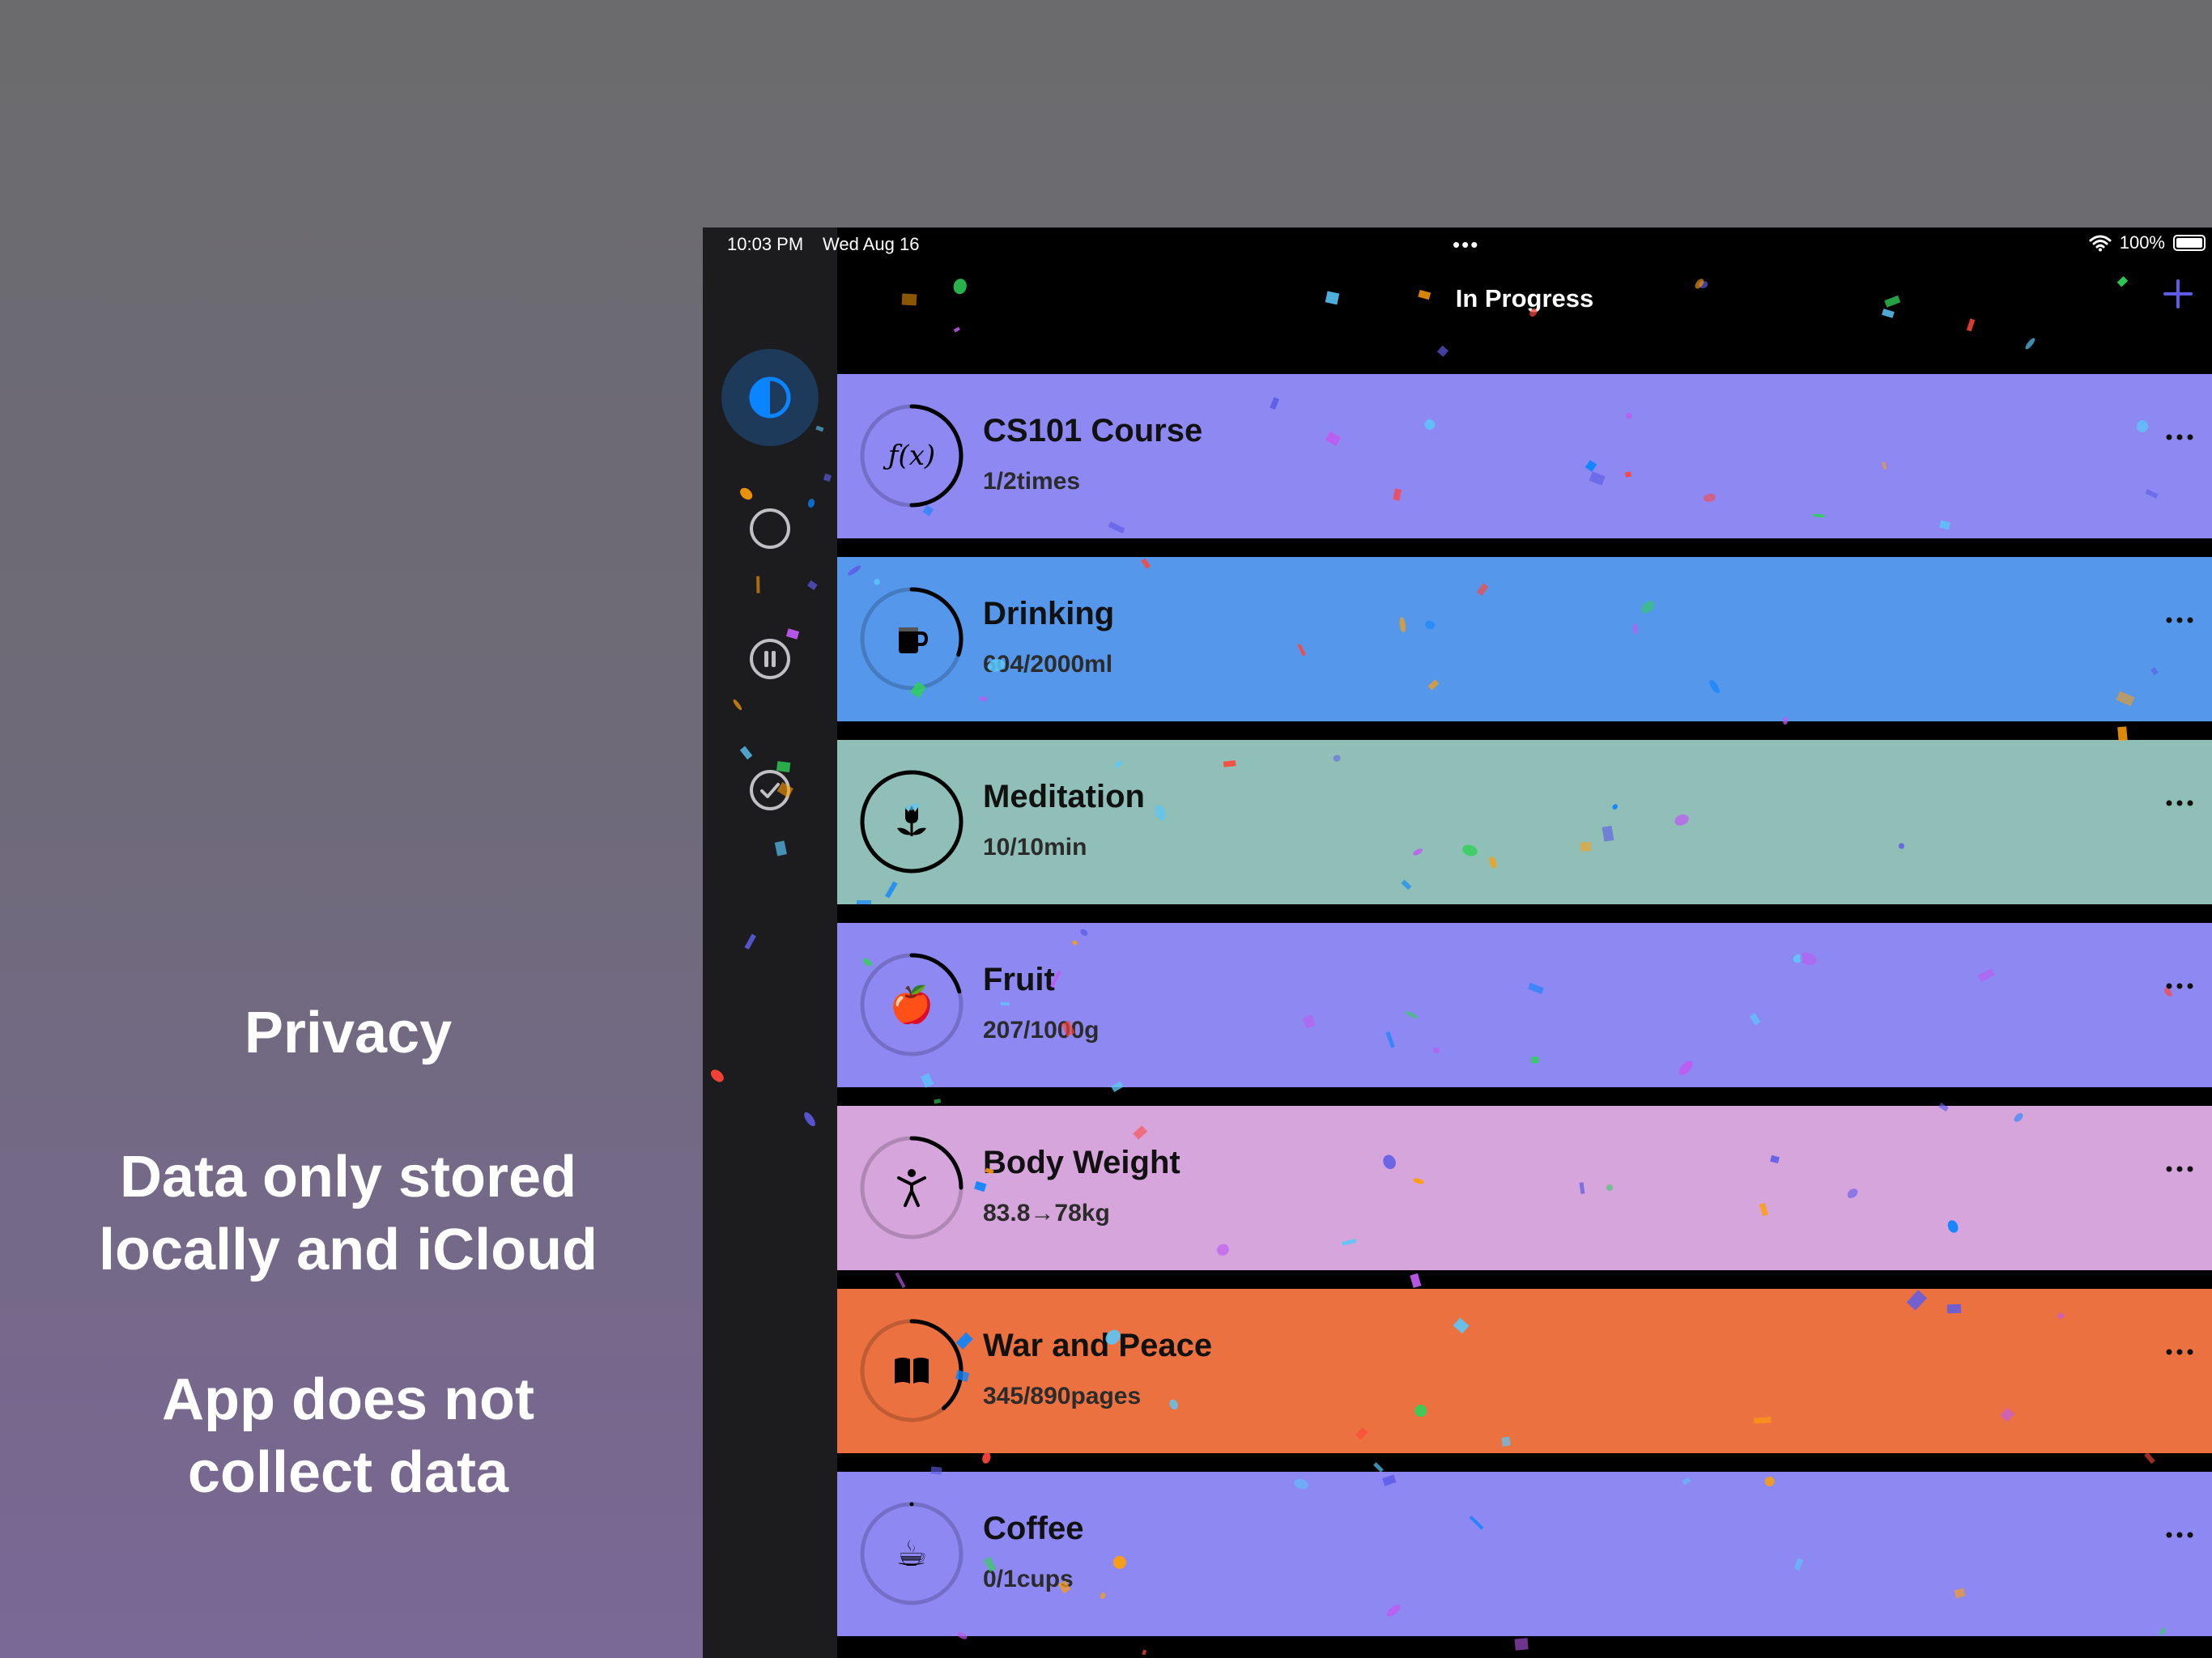  What do you see at coordinates (1524, 298) in the screenshot?
I see `page-title: In Progress` at bounding box center [1524, 298].